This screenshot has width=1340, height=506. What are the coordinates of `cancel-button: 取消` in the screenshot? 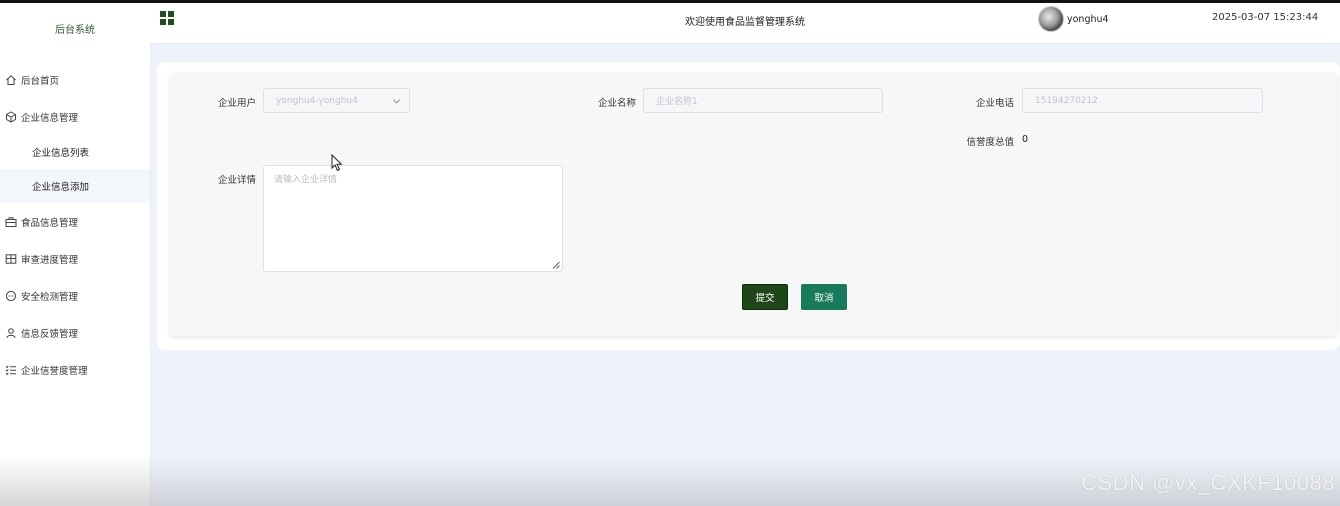 It's located at (824, 297).